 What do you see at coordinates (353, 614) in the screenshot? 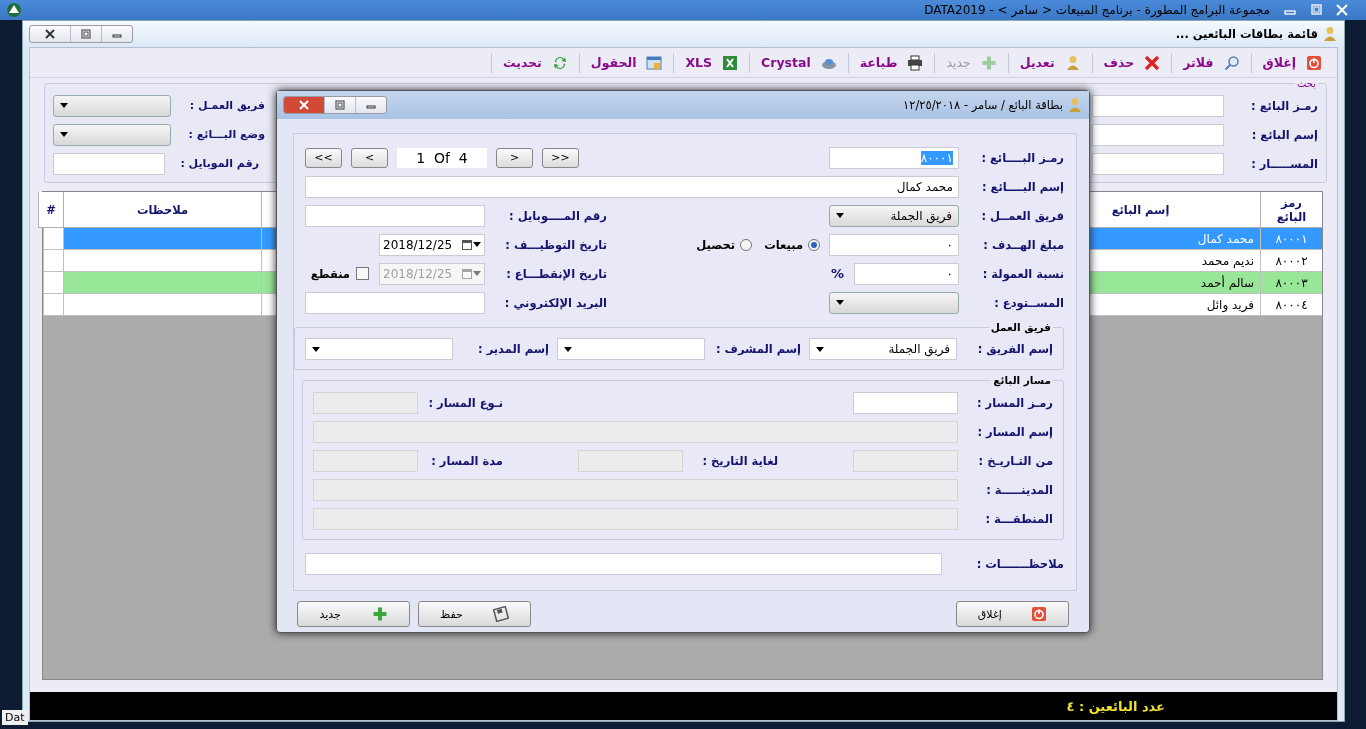
I see `new-button: جديد` at bounding box center [353, 614].